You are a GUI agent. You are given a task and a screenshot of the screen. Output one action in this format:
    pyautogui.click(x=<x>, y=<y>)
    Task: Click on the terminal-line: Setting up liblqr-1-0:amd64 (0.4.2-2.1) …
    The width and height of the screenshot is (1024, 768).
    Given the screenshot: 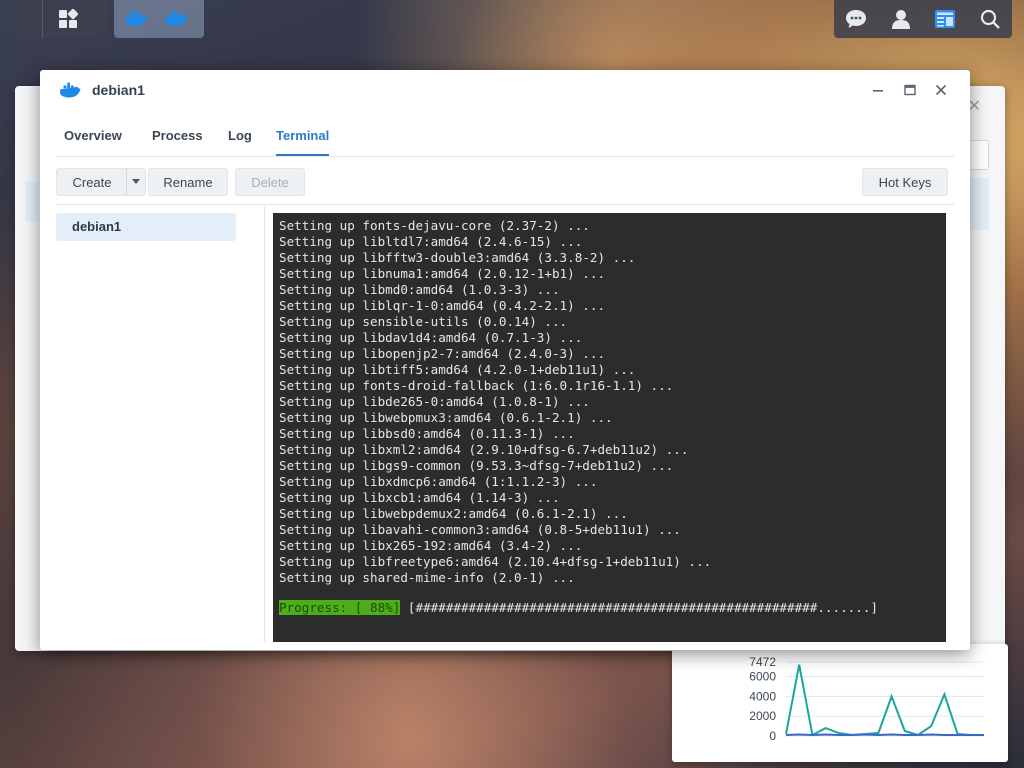 What is the action you would take?
    pyautogui.click(x=442, y=305)
    